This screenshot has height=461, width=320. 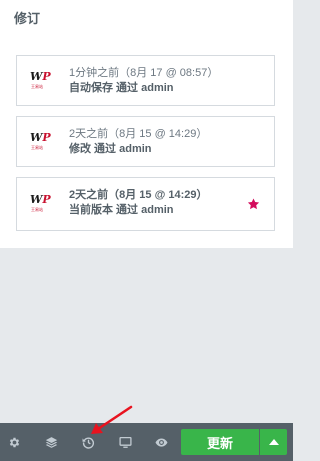 I want to click on update-button: 更新, so click(x=220, y=442).